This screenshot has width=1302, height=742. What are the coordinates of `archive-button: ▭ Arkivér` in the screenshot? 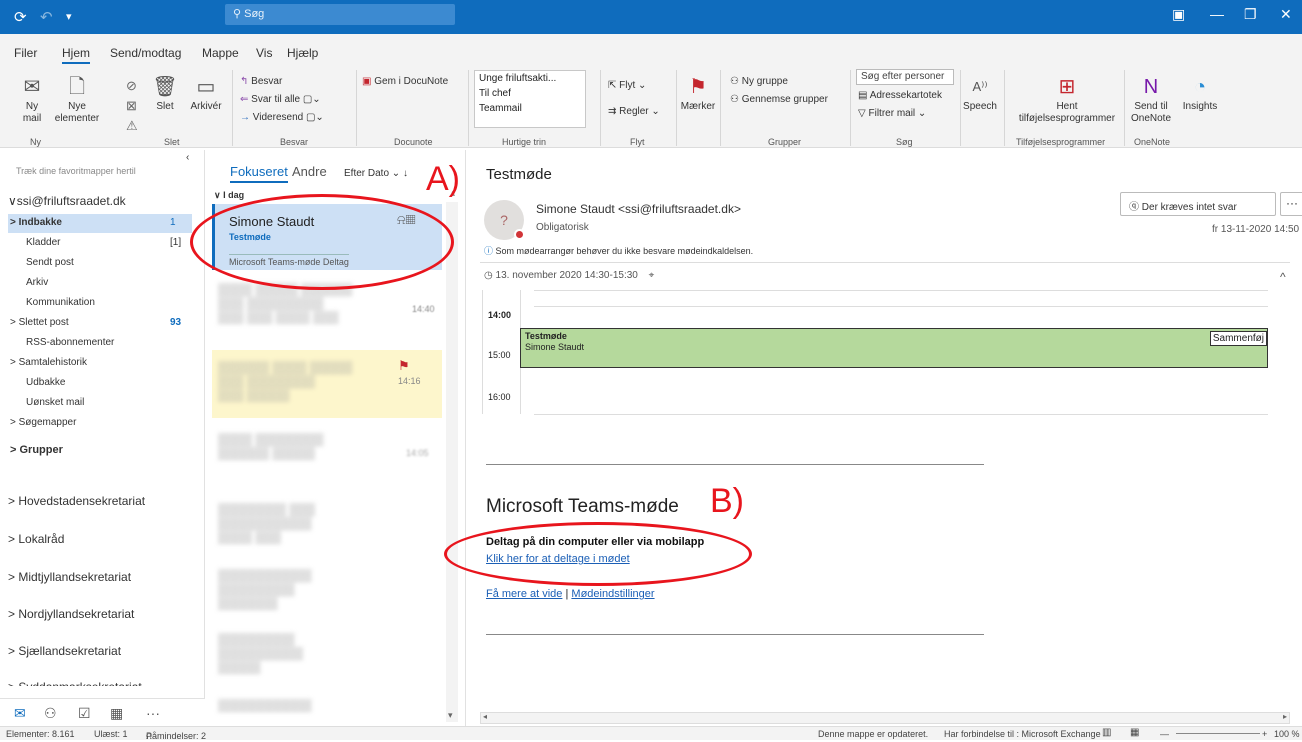 It's located at (206, 94).